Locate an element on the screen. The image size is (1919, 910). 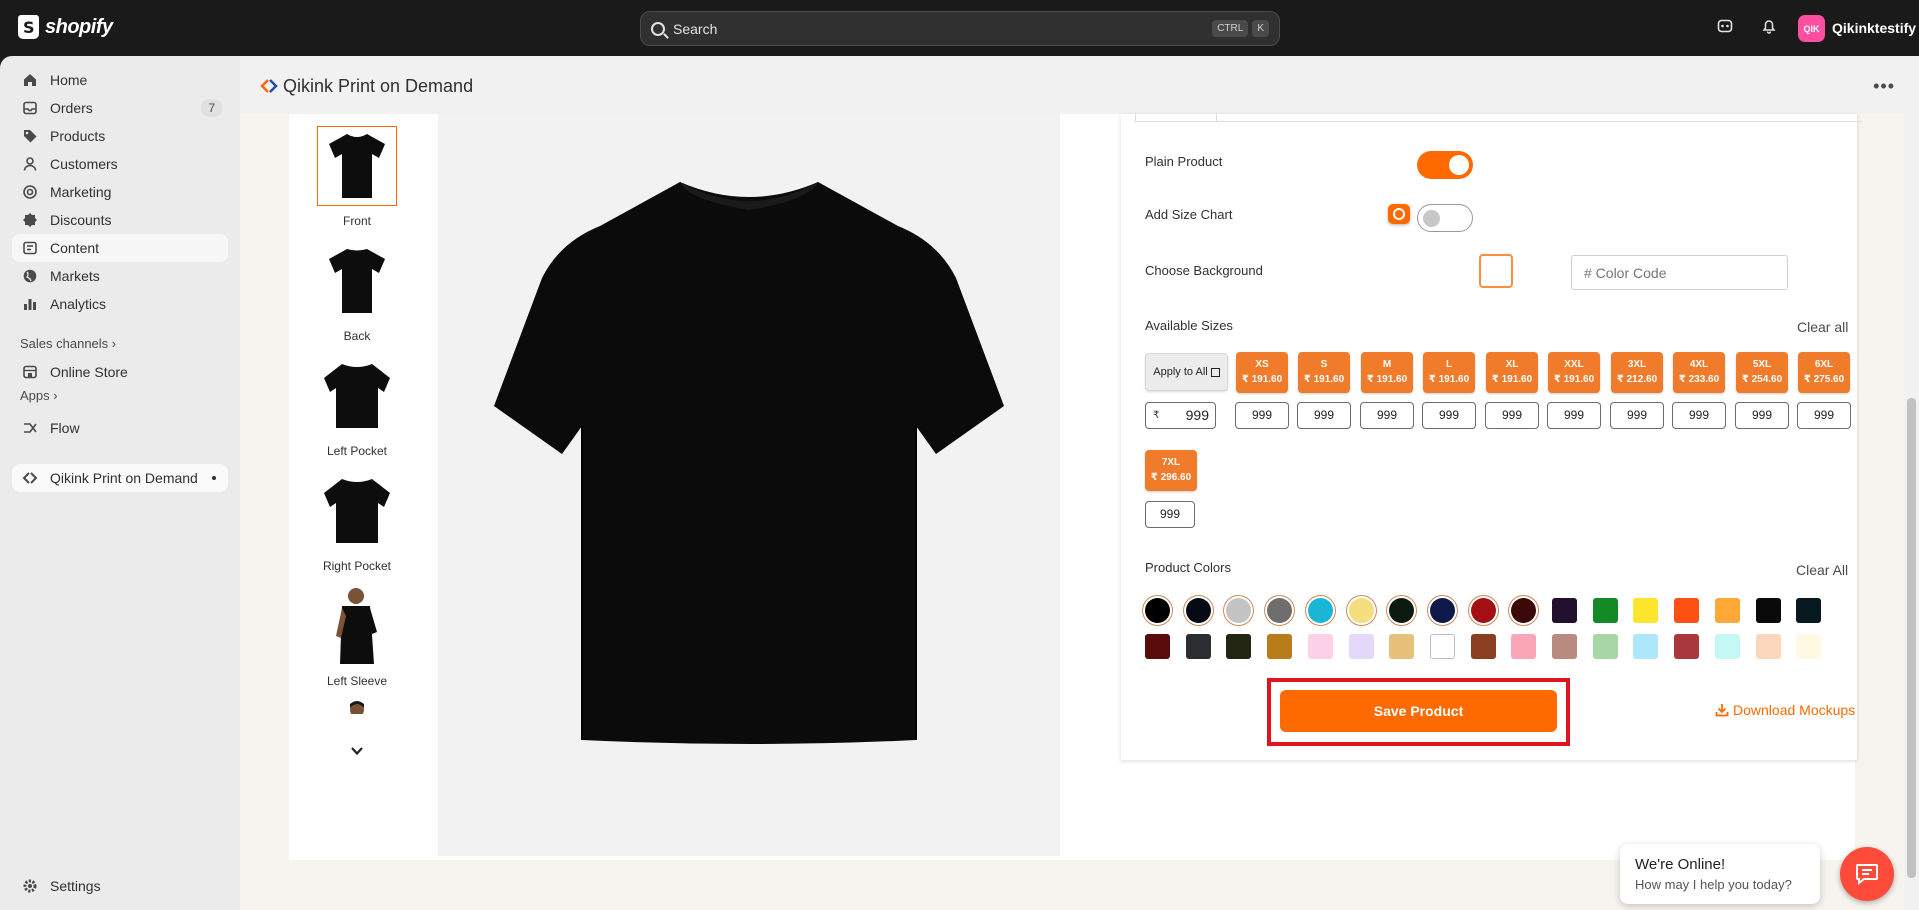
eye-icon is located at coordinates (1399, 214).